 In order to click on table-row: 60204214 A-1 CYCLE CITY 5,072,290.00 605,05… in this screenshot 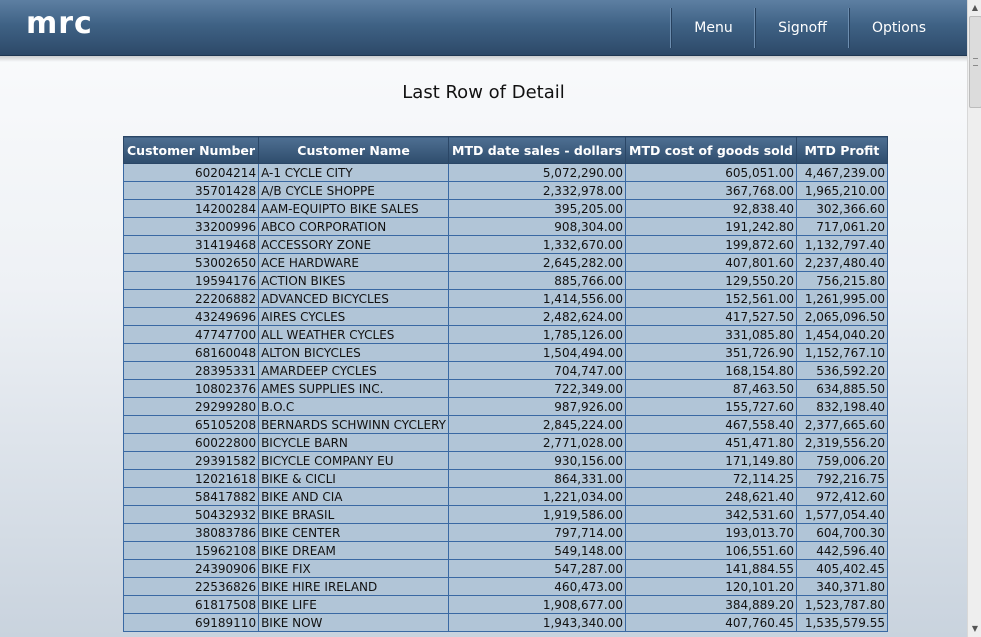, I will do `click(505, 172)`.